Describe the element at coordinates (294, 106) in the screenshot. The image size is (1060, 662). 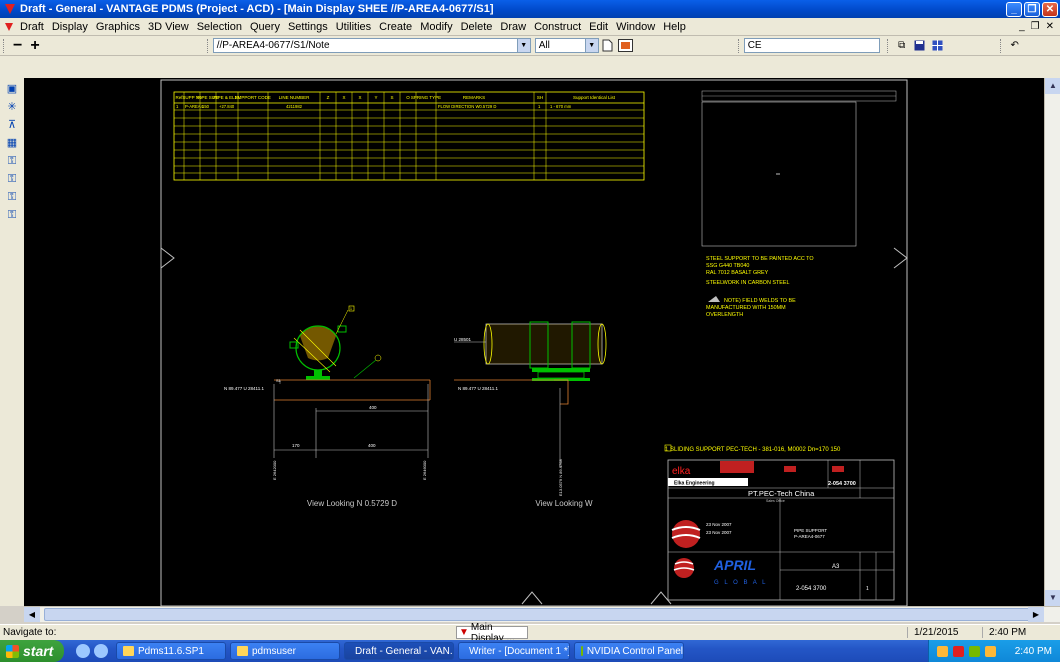
I see `table-cell: 4211982` at that location.